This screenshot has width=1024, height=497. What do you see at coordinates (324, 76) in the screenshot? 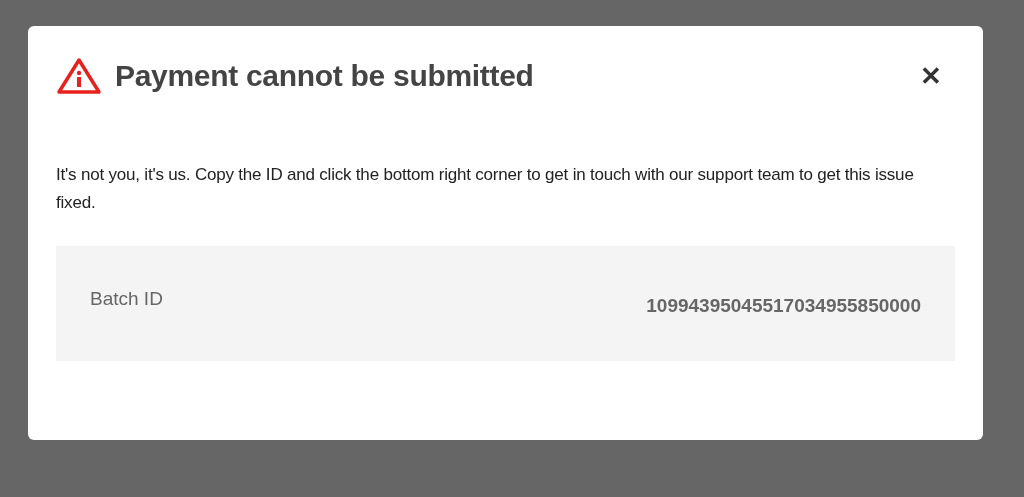
I see `dialog-title: Payment cannot be submitted` at bounding box center [324, 76].